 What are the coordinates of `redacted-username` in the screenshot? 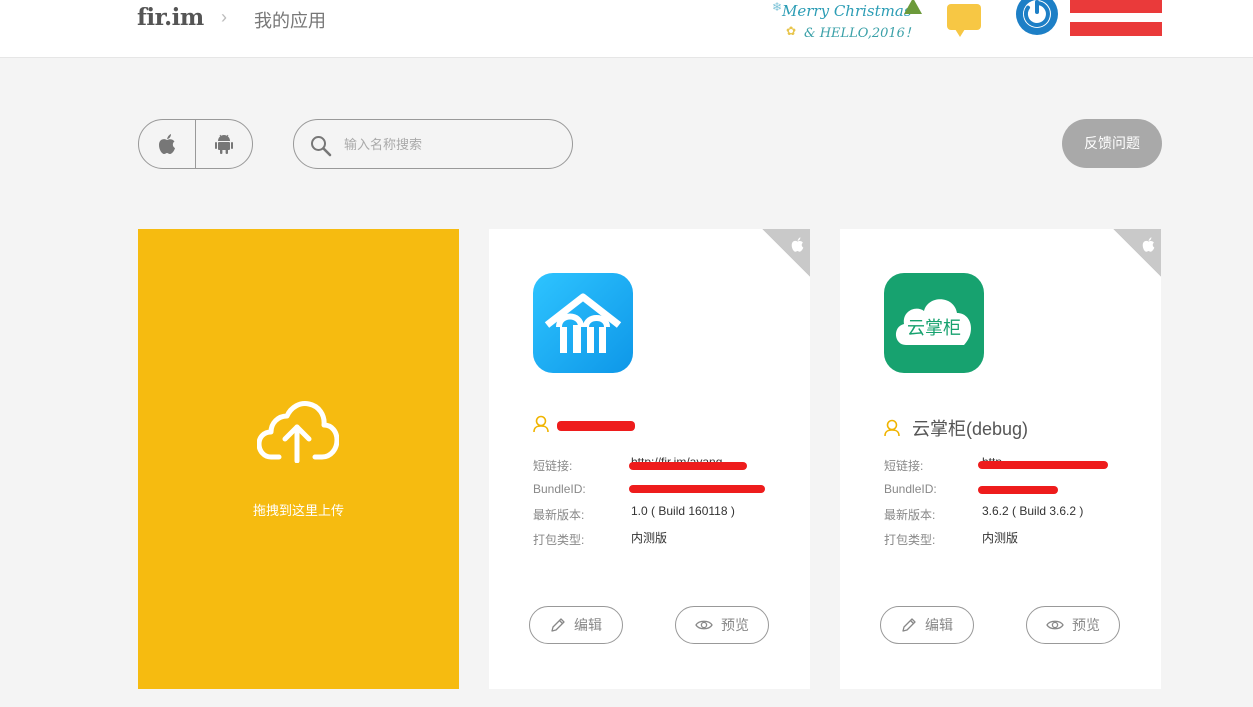 It's located at (1116, 18).